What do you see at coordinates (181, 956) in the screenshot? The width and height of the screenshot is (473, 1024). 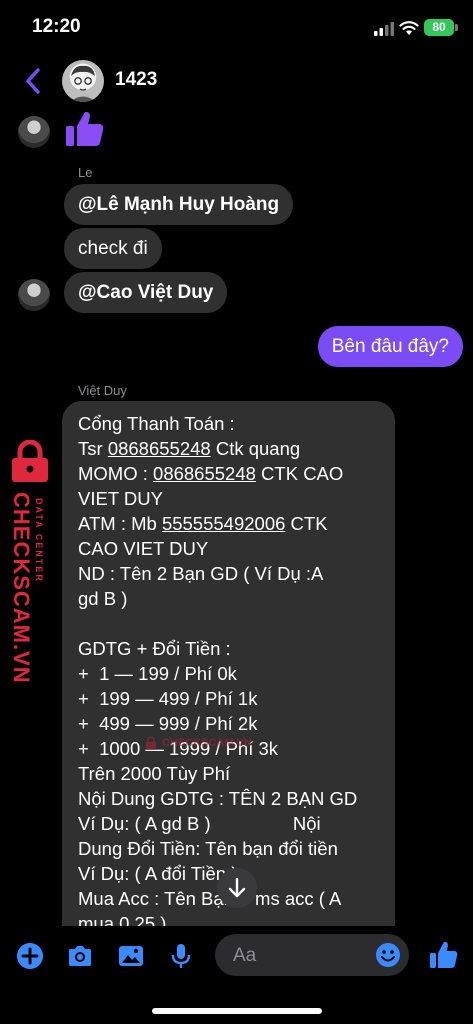 I see `microphone-icon` at bounding box center [181, 956].